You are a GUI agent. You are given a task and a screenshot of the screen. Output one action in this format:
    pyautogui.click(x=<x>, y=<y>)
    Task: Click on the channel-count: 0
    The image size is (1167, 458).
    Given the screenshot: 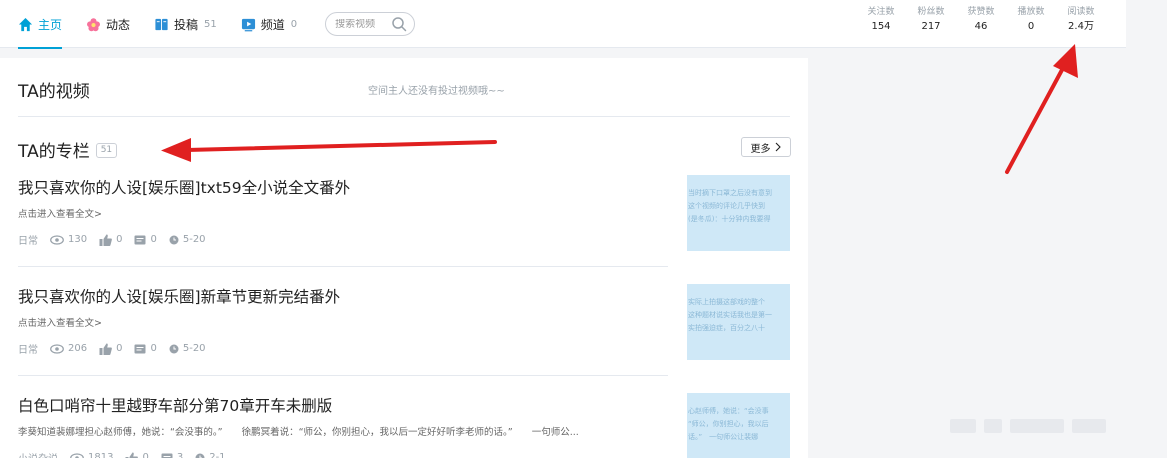 What is the action you would take?
    pyautogui.click(x=294, y=24)
    